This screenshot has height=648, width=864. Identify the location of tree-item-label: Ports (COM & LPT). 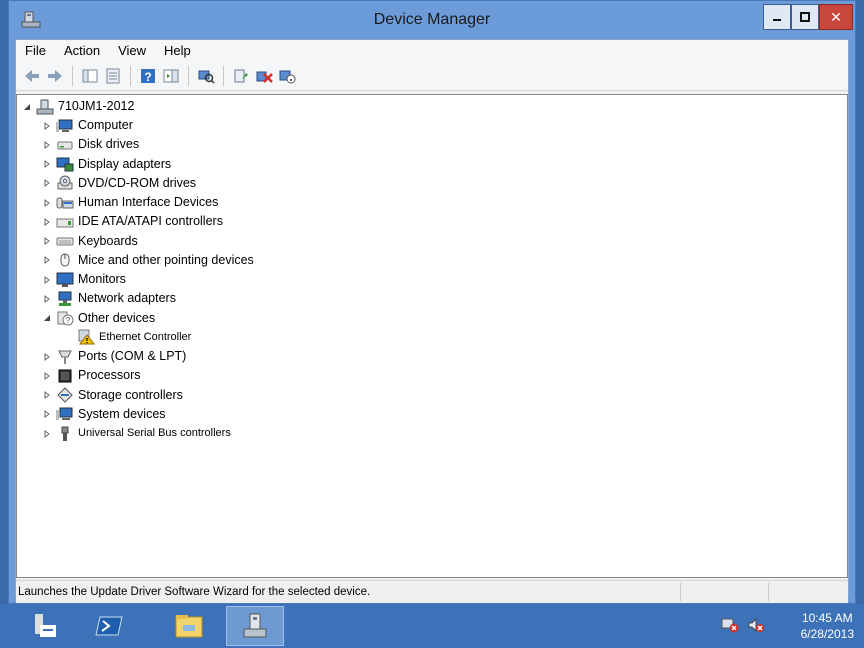
(132, 356).